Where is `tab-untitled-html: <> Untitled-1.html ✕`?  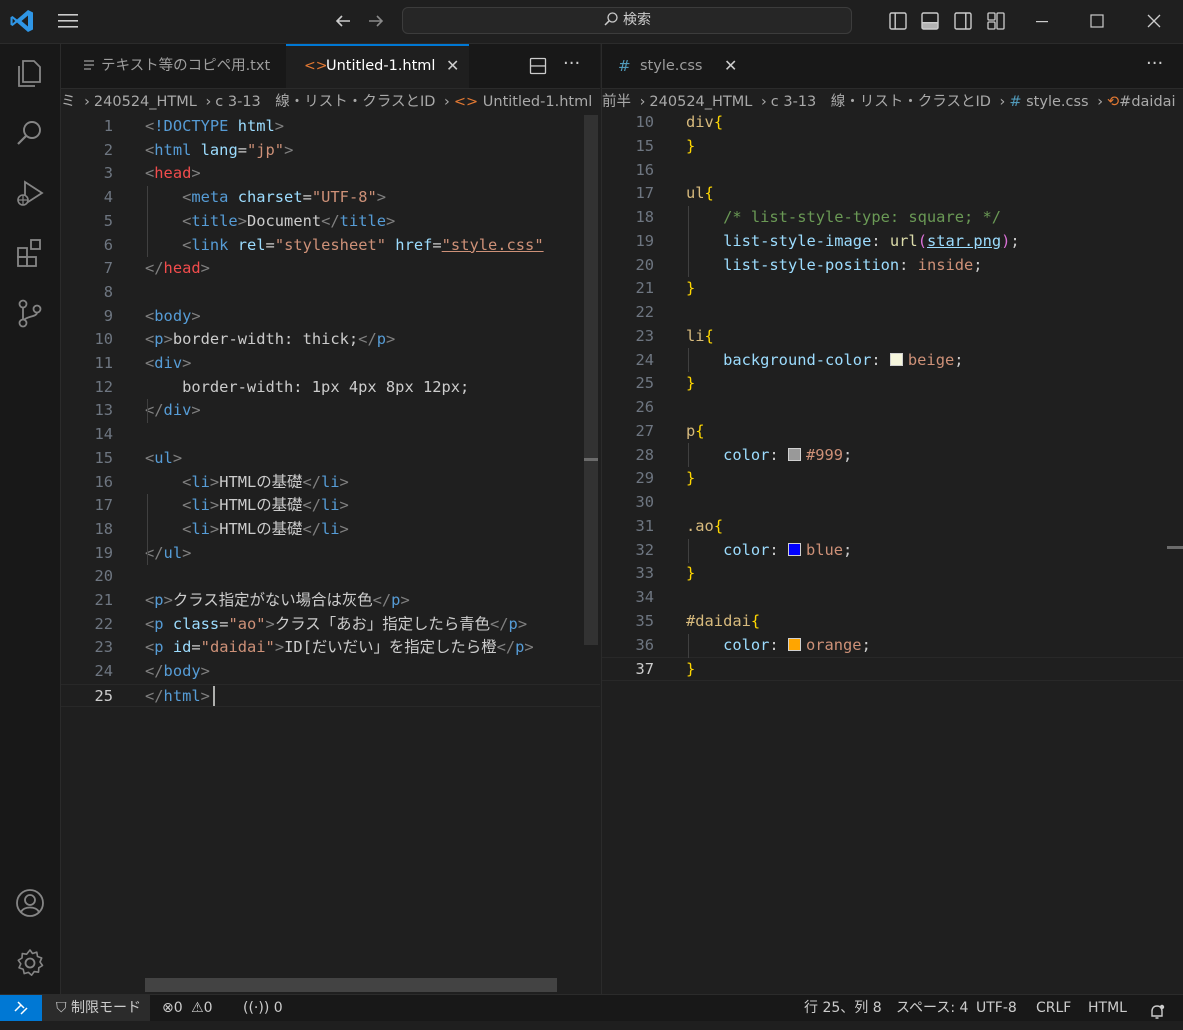 tab-untitled-html: <> Untitled-1.html ✕ is located at coordinates (377, 66).